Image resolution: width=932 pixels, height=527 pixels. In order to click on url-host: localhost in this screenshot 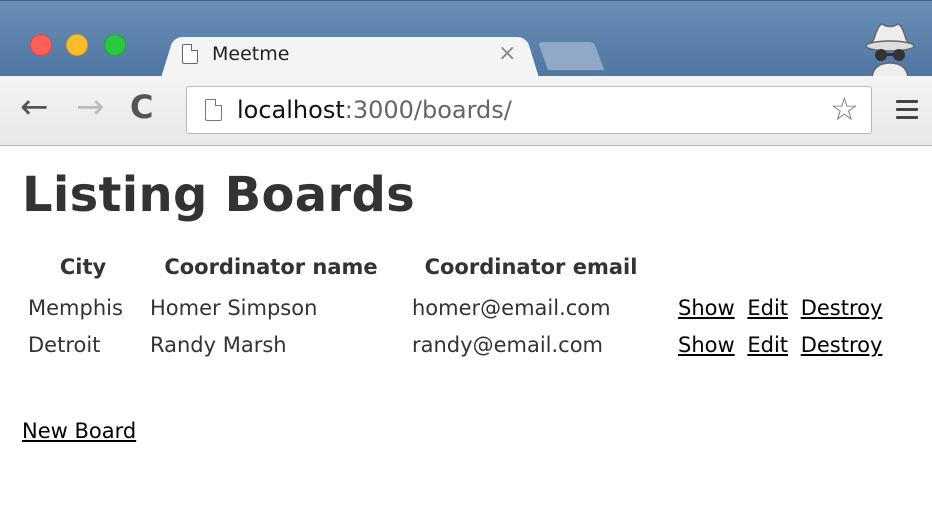, I will do `click(291, 110)`.